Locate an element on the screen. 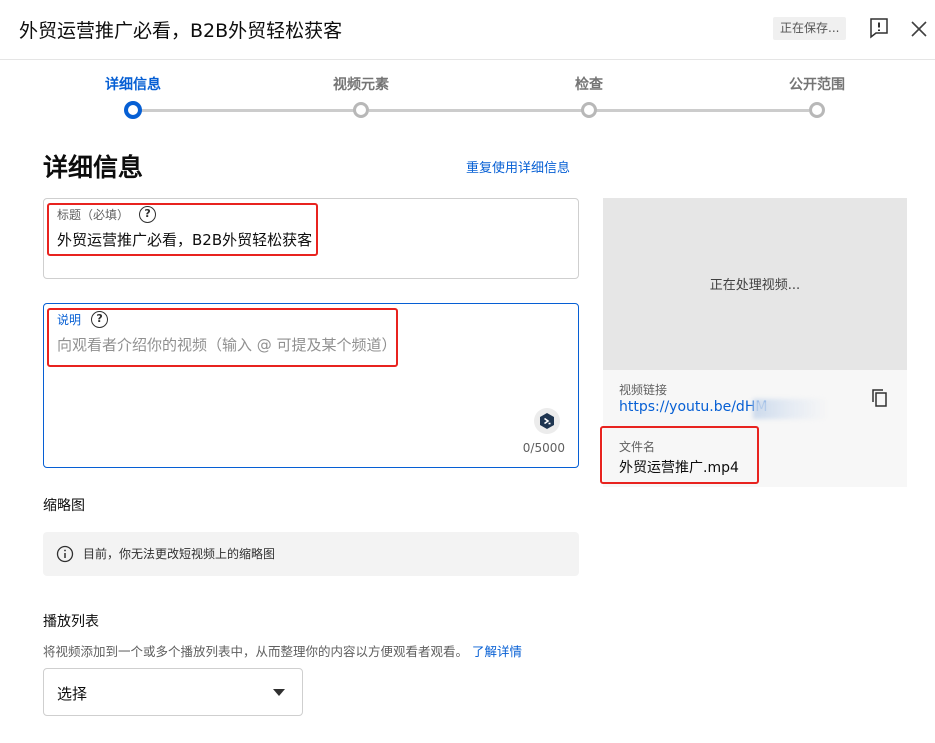 This screenshot has height=743, width=935. playlist-select: 选择 is located at coordinates (173, 692).